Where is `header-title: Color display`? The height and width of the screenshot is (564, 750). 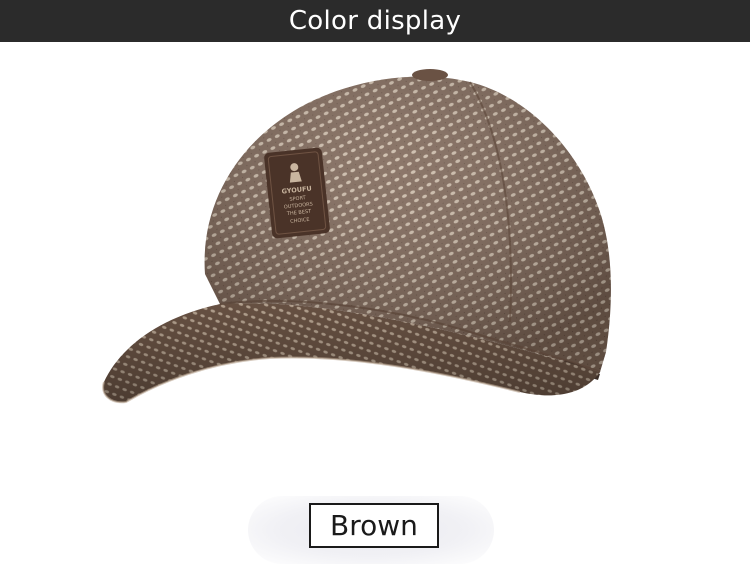 header-title: Color display is located at coordinates (375, 21).